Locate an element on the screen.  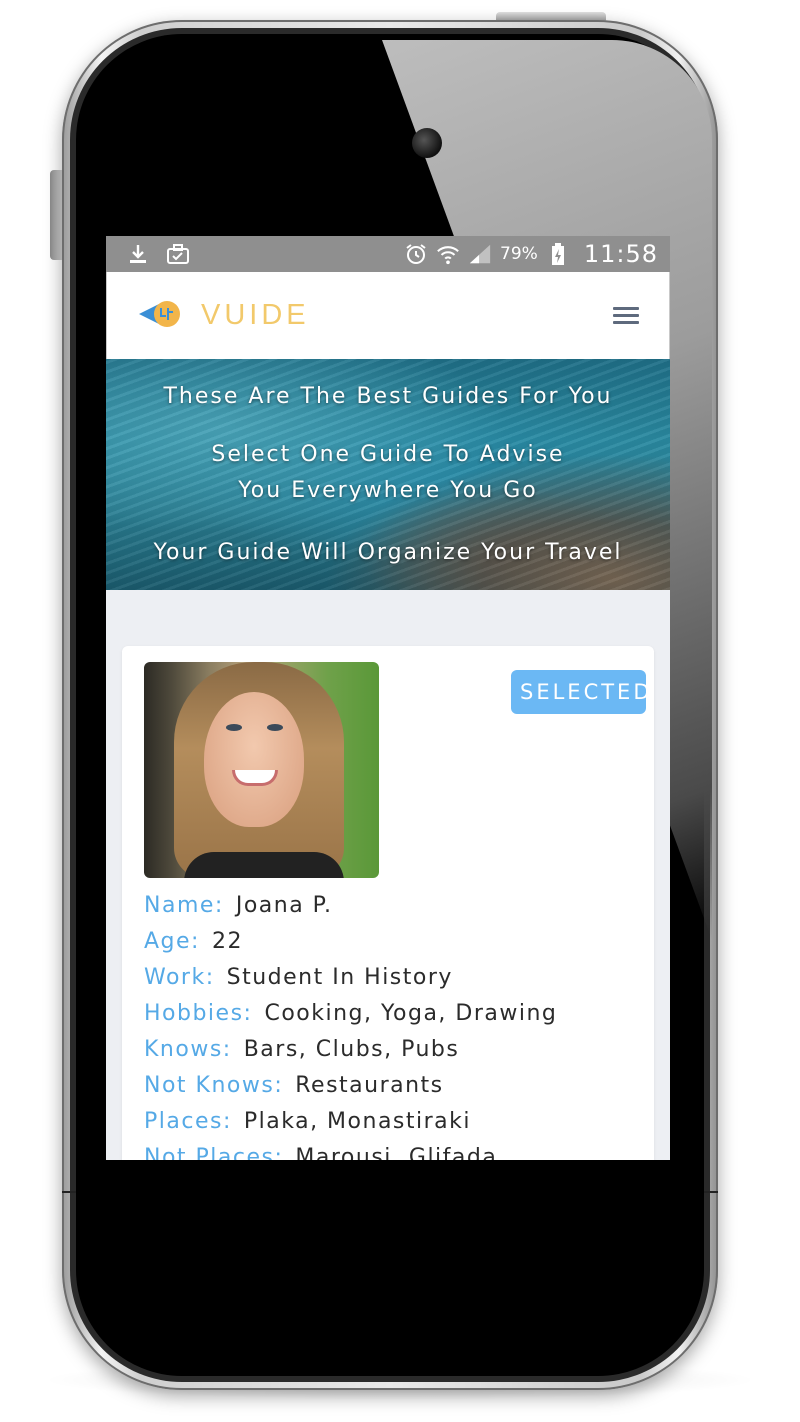
info-row-name: Name: Joana P. is located at coordinates (388, 906).